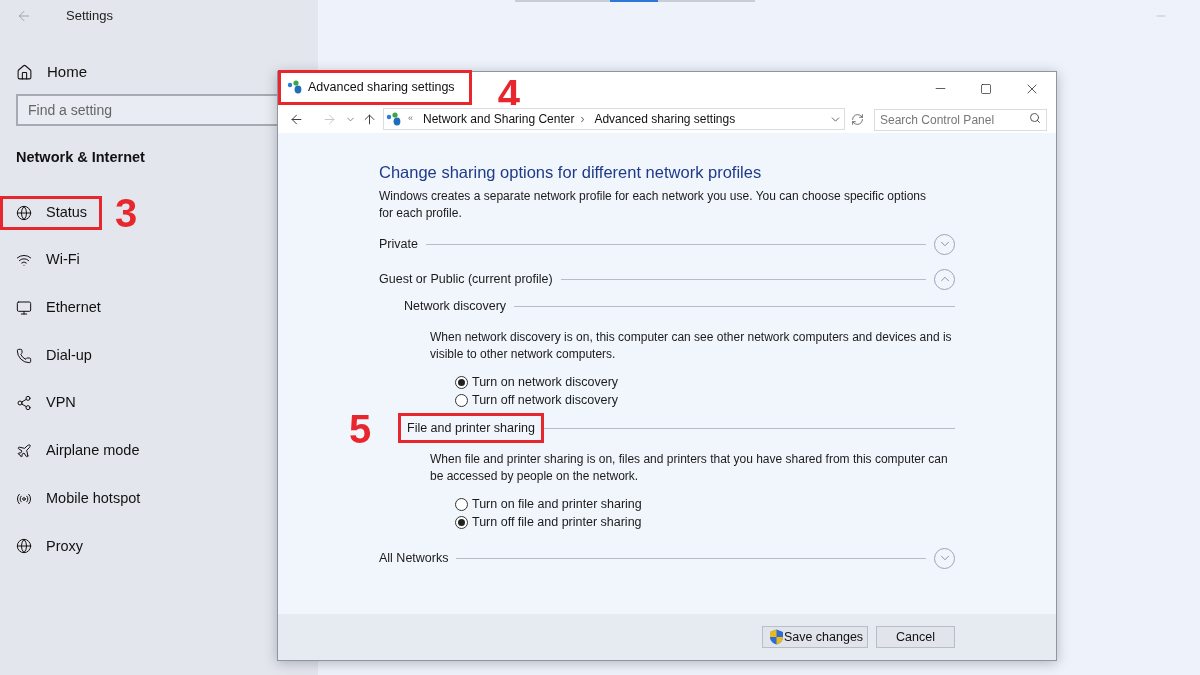  Describe the element at coordinates (689, 468) in the screenshot. I see `group-description: When file and printer sharing is on, files and printers that you have shared from this computer can be accessed by people on the network.` at that location.